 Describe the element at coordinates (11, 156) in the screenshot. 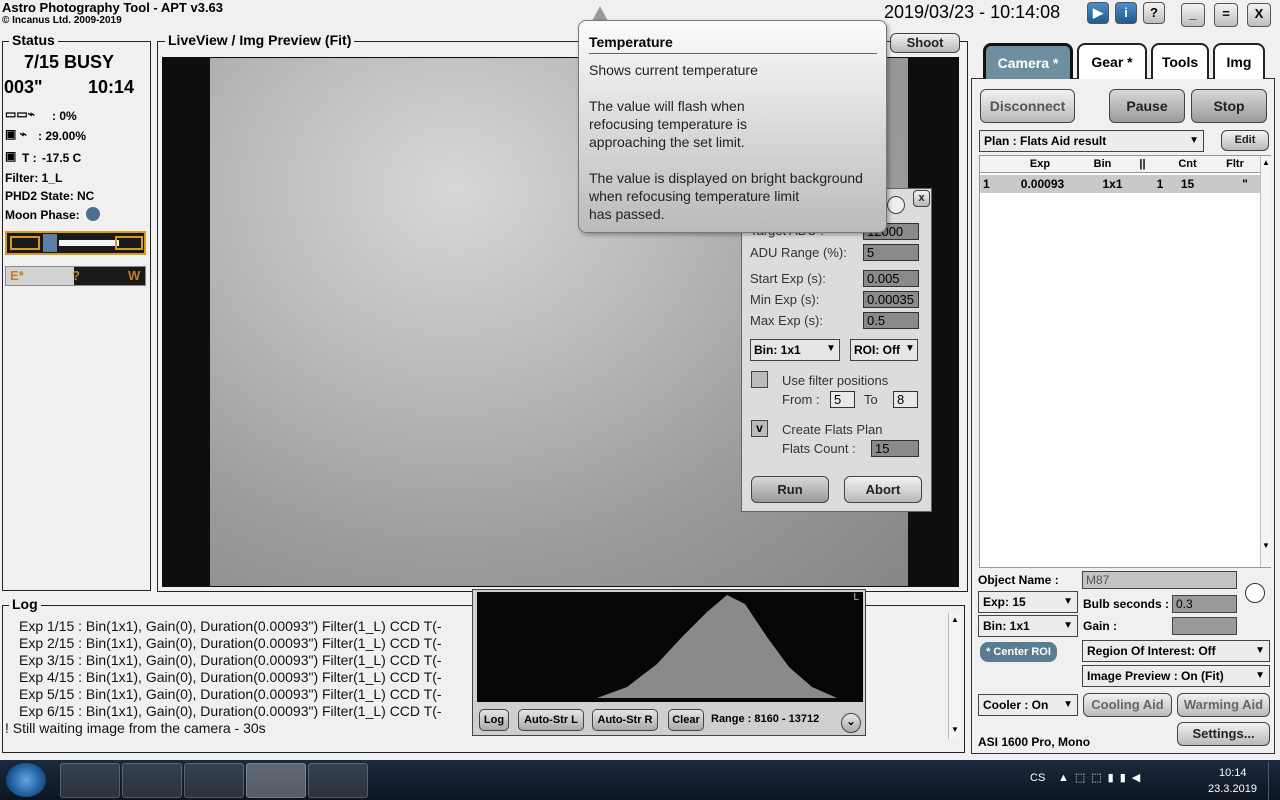

I see `thermometer-icon: ▣` at that location.